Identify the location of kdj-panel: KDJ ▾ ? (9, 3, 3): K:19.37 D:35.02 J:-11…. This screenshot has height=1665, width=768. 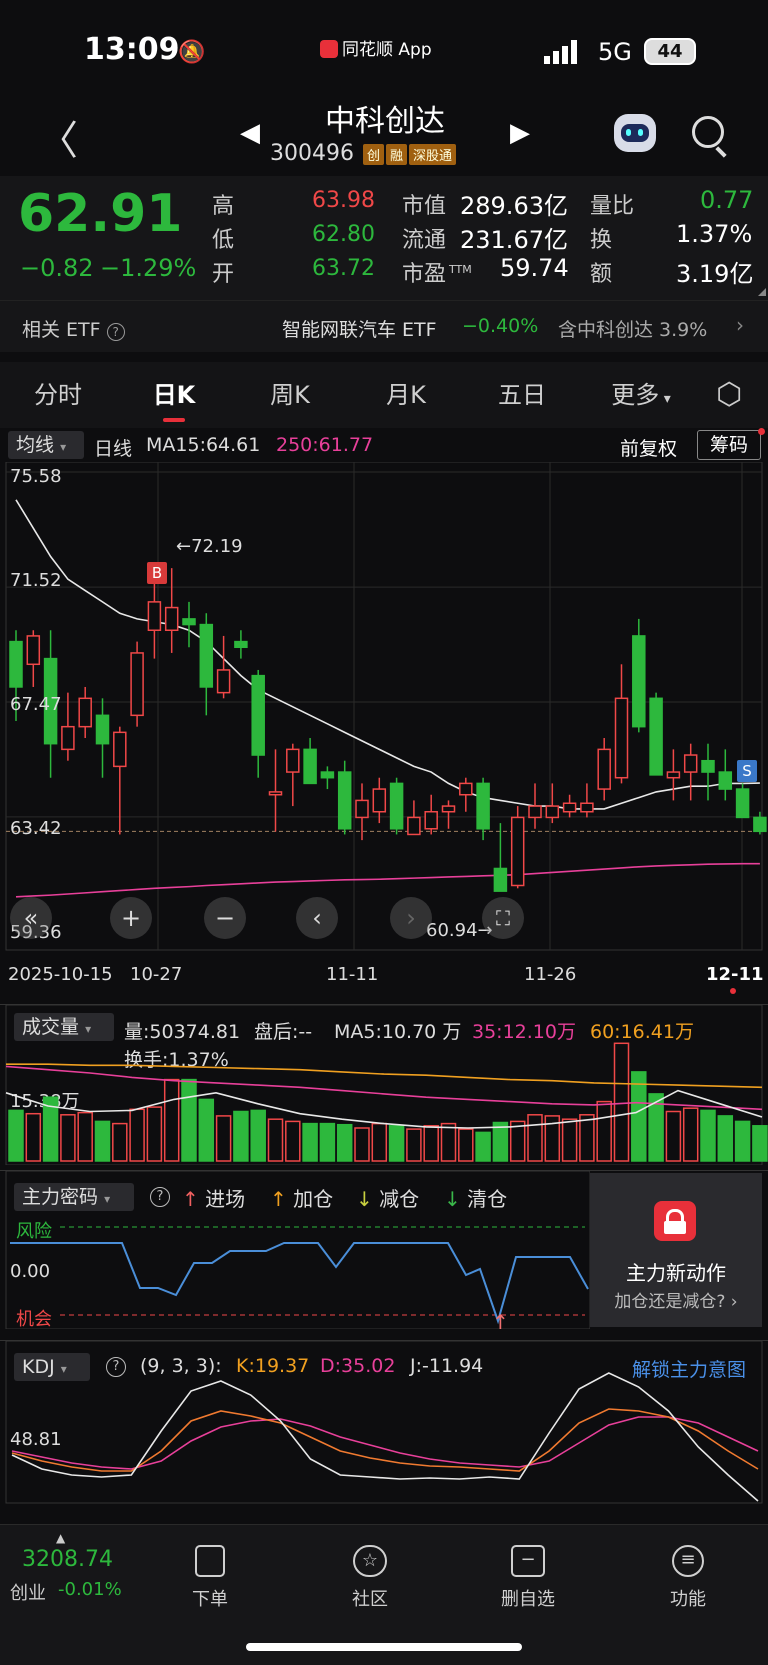
(384, 1422).